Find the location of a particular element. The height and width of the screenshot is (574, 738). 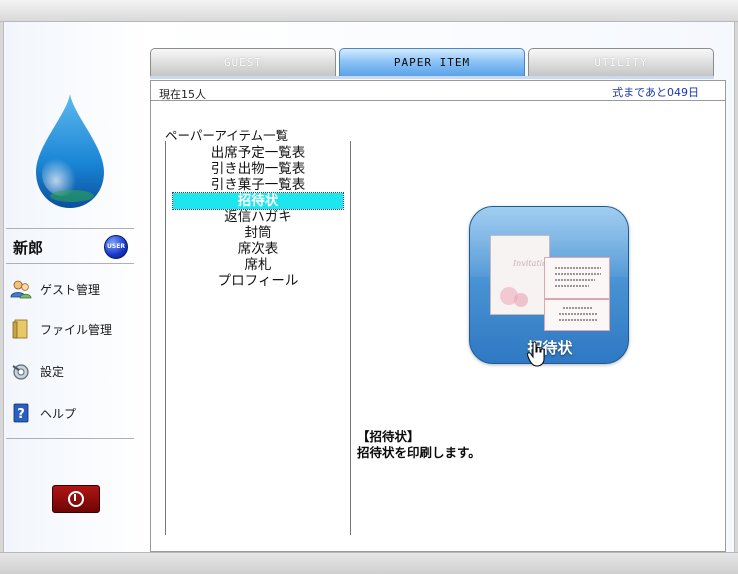

sidebar-item-guest-management: ゲスト管理 is located at coordinates (70, 289).